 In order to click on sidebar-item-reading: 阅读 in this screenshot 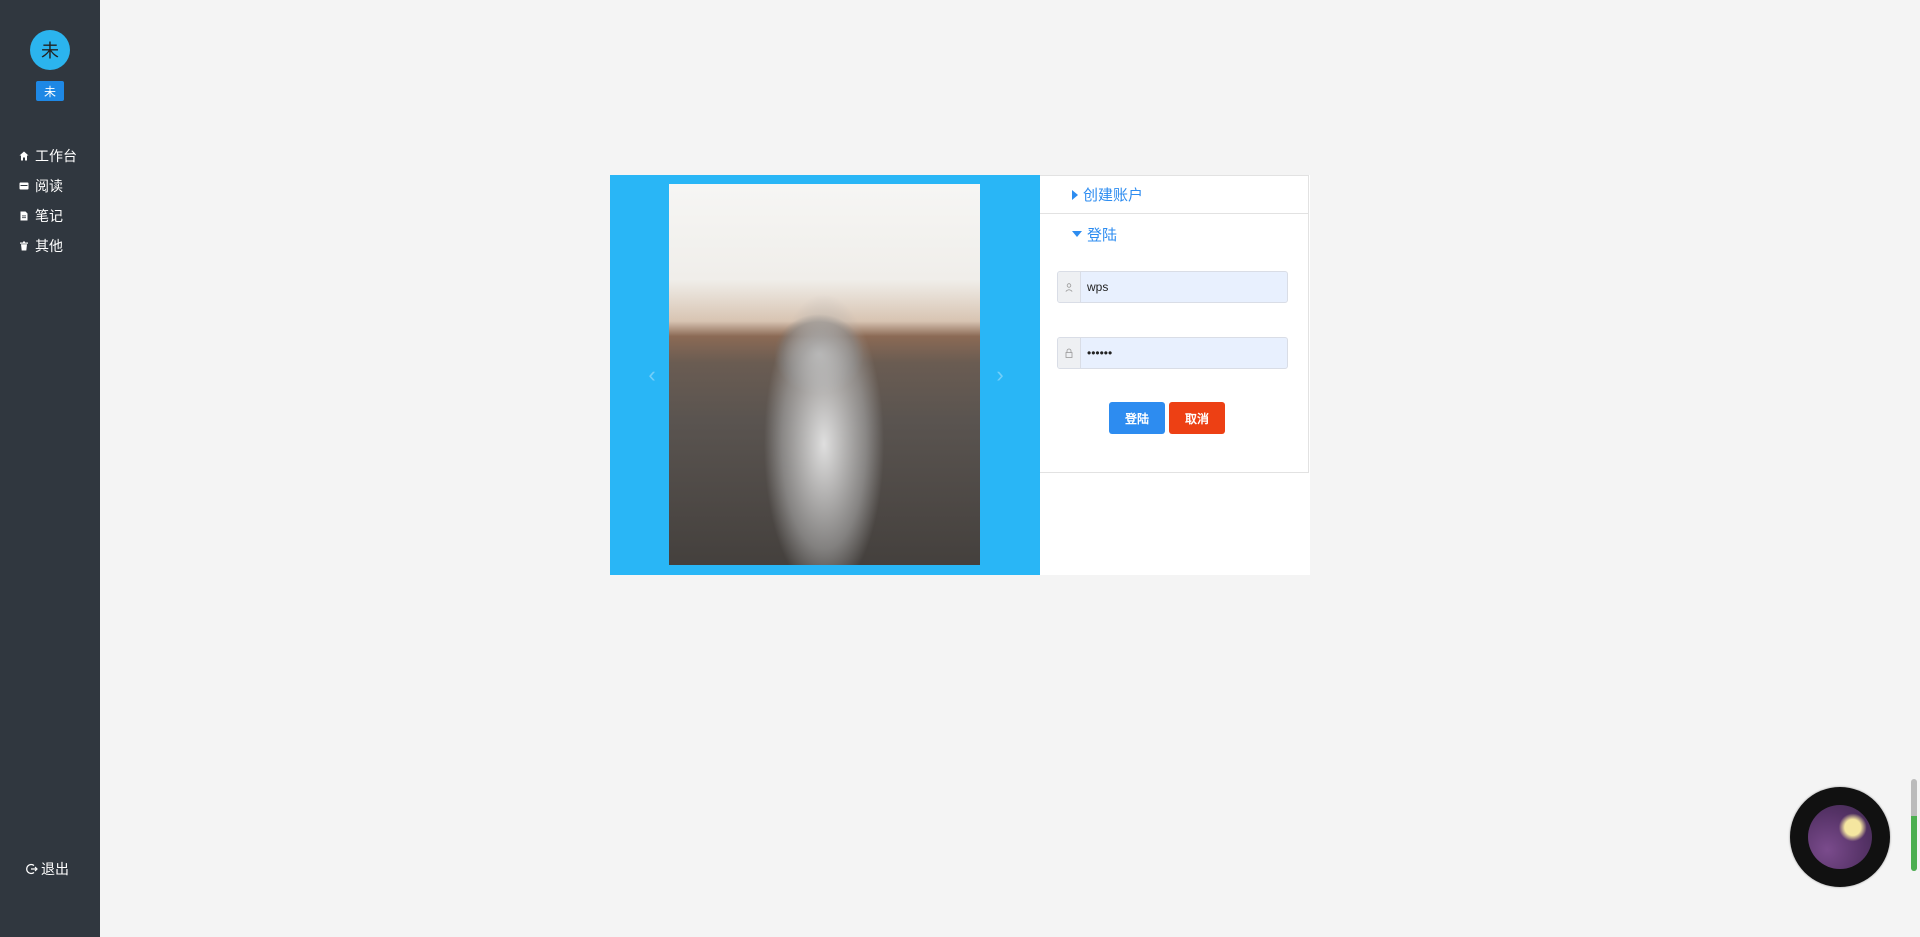, I will do `click(50, 186)`.